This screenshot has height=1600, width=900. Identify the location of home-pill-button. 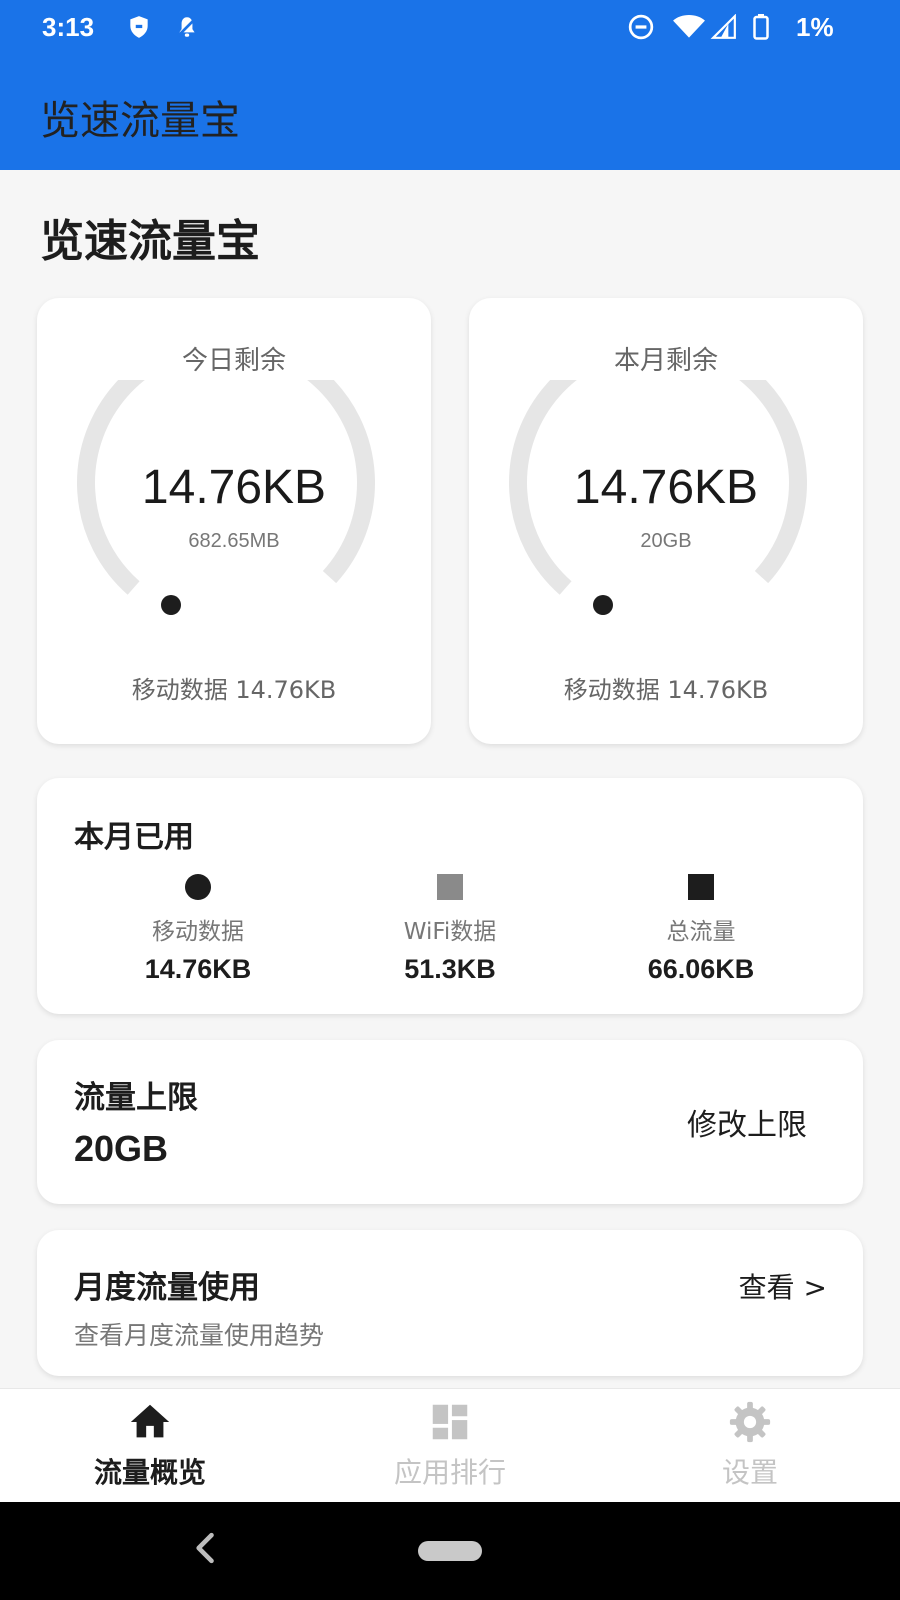
(450, 1551).